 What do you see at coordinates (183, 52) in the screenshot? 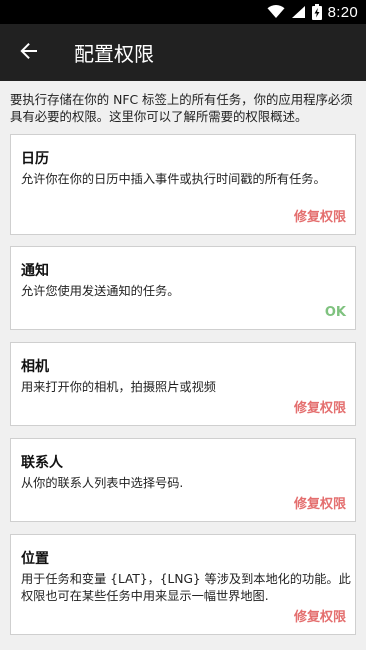
I see `app-bar: 配置权限` at bounding box center [183, 52].